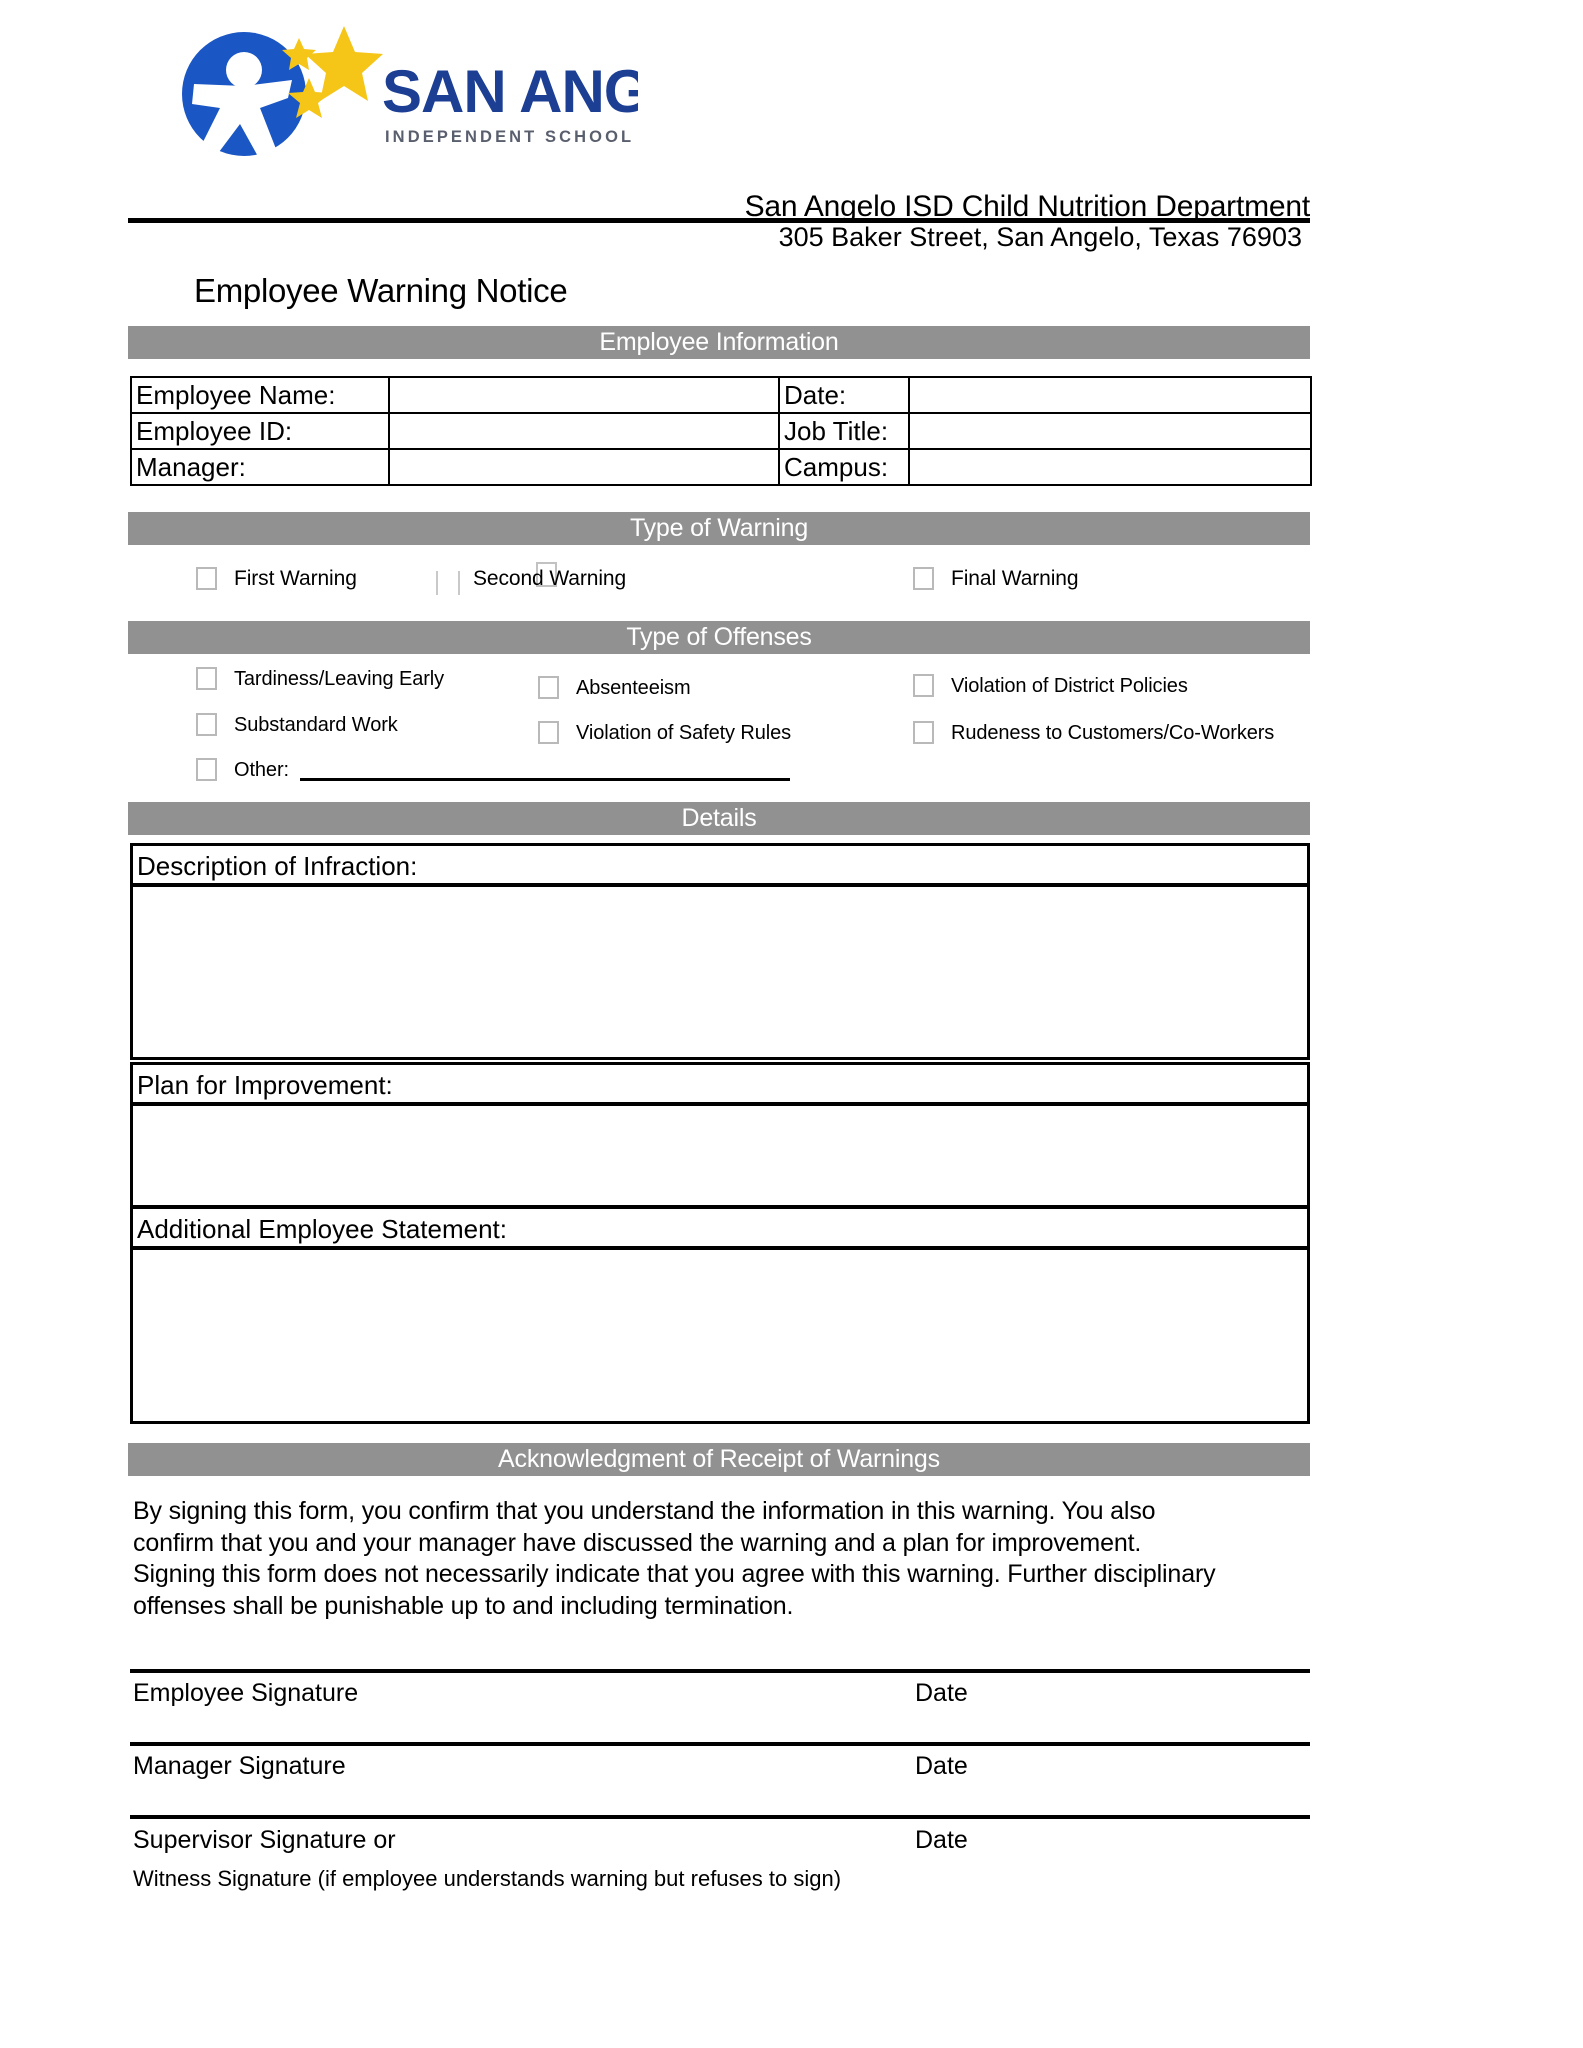  I want to click on supervisor-signature-line, so click(720, 1817).